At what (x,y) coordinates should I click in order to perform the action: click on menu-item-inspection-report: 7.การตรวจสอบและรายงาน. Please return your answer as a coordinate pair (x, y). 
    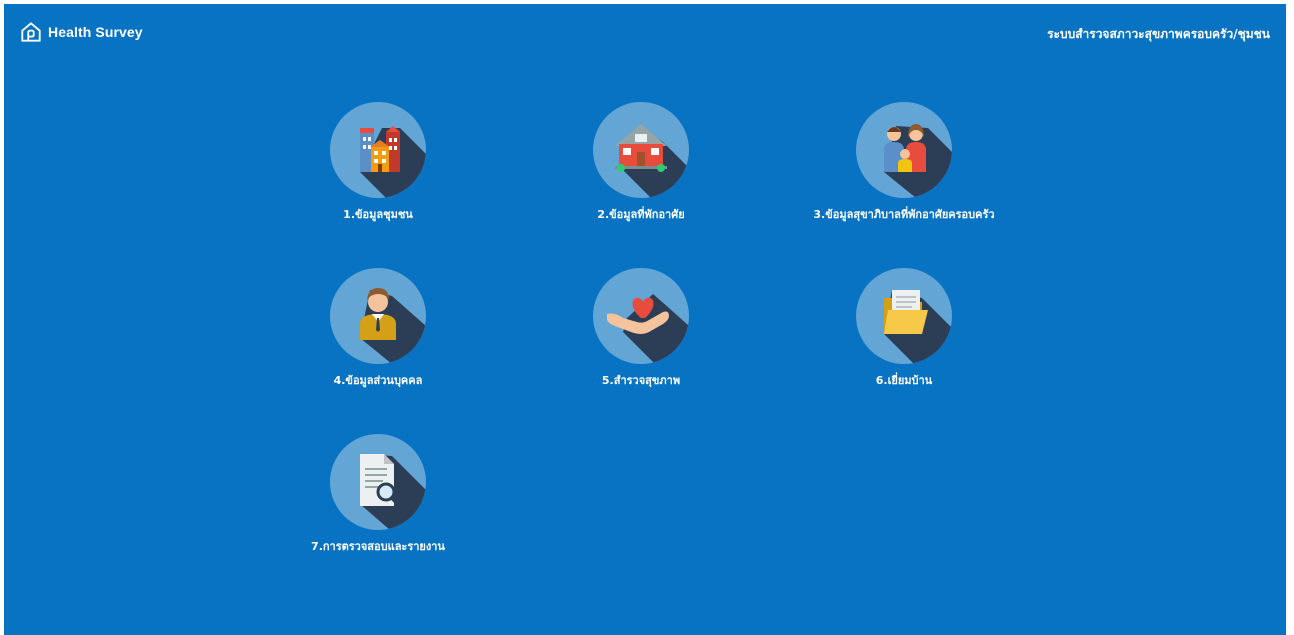
    Looking at the image, I should click on (378, 499).